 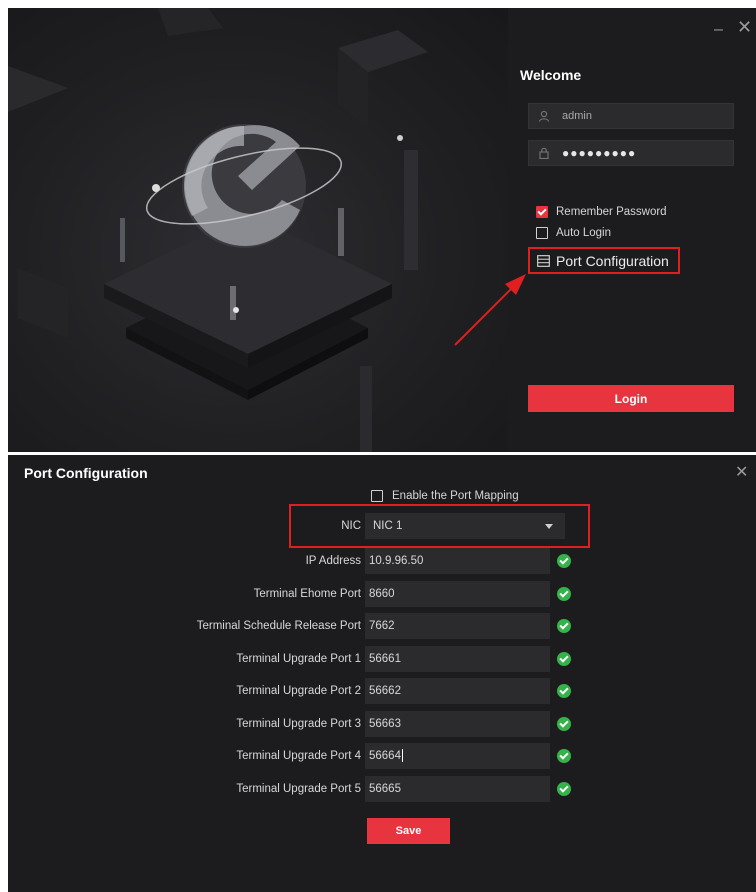 What do you see at coordinates (457, 626) in the screenshot?
I see `terminal-schedule-release-port-input: 7662` at bounding box center [457, 626].